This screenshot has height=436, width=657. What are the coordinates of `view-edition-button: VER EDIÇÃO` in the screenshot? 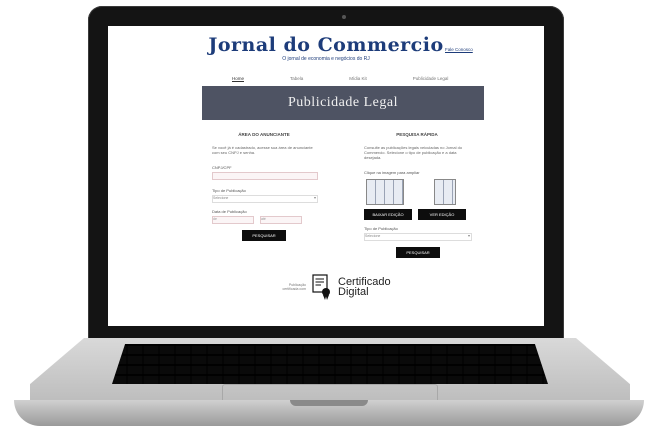 It's located at (442, 214).